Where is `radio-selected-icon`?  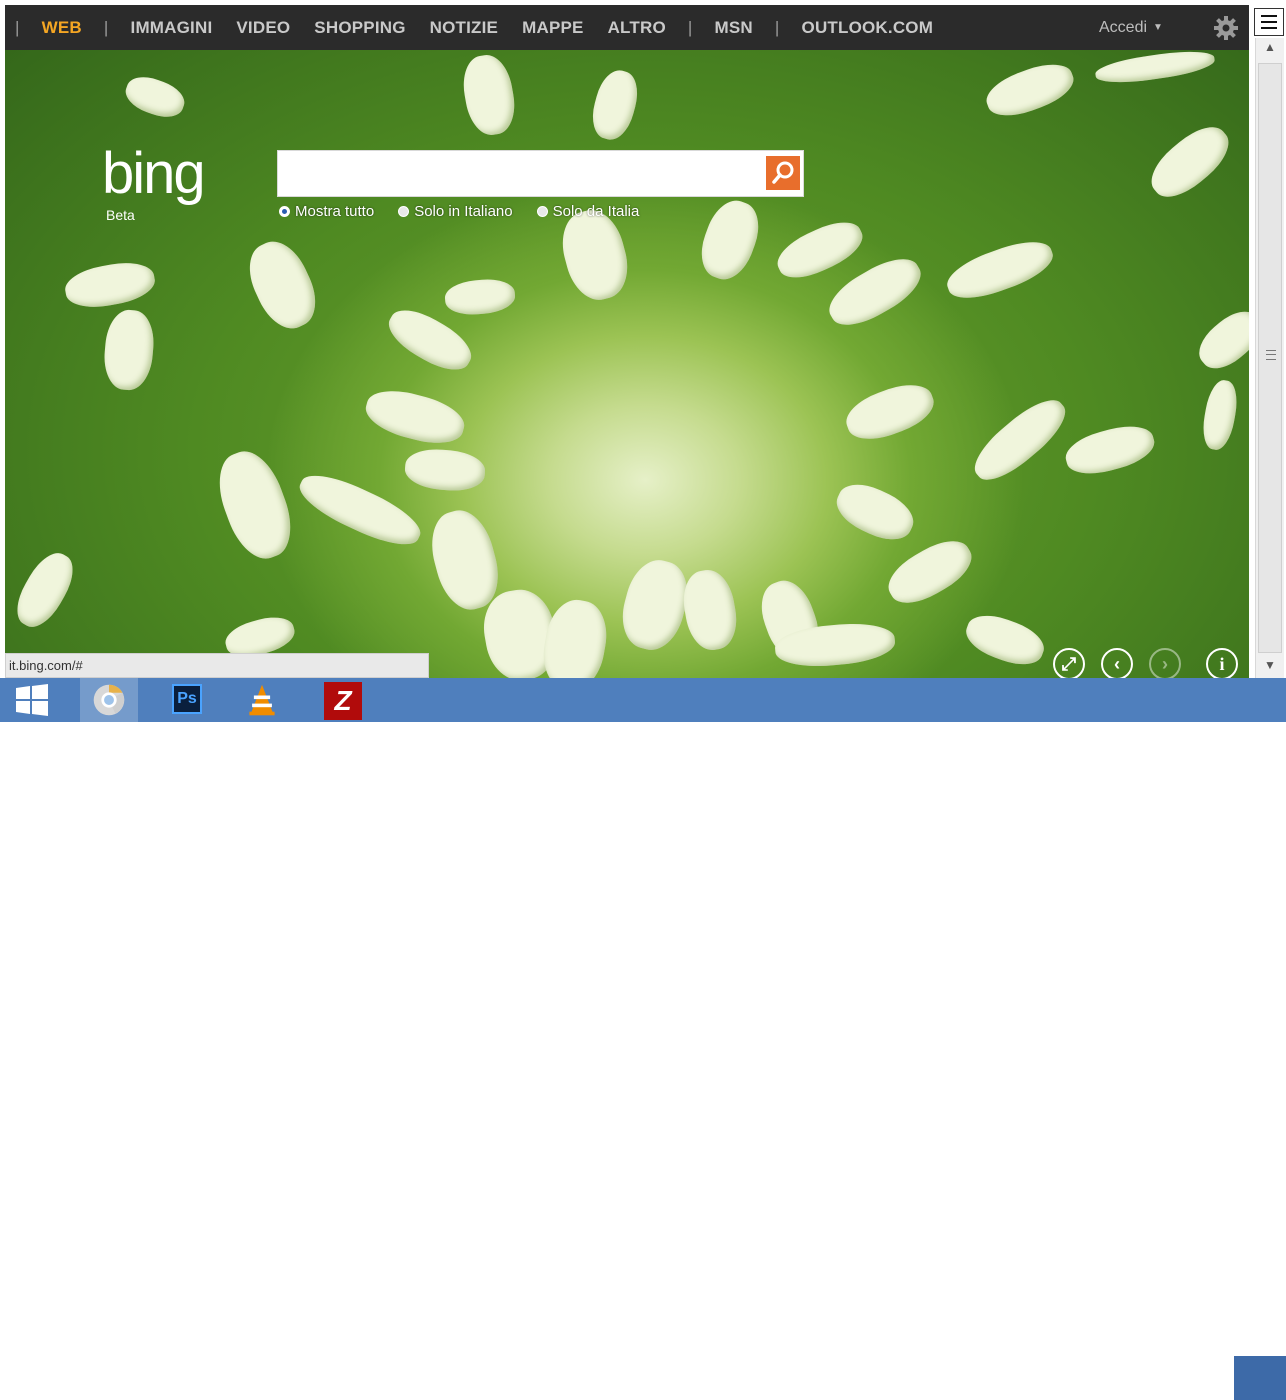
radio-selected-icon is located at coordinates (284, 211).